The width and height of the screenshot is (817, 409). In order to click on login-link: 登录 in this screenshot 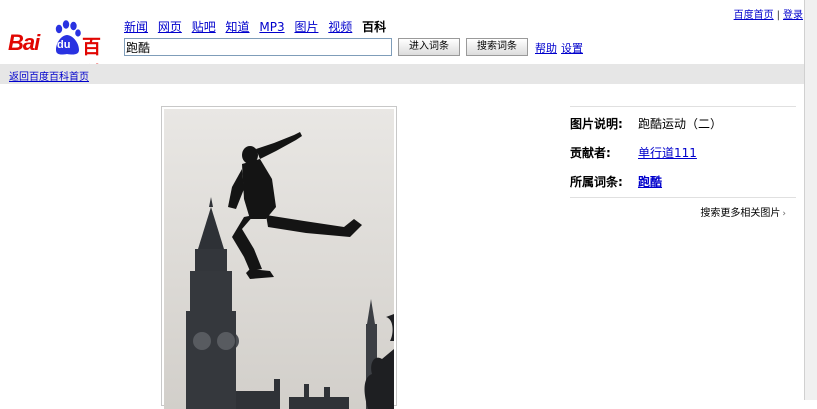, I will do `click(793, 15)`.